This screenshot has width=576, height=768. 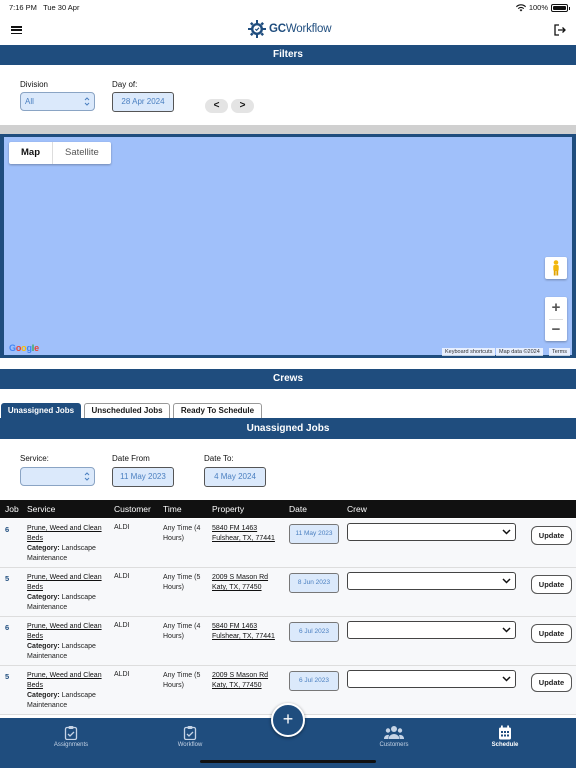 What do you see at coordinates (216, 106) in the screenshot?
I see `previous-day-button: <` at bounding box center [216, 106].